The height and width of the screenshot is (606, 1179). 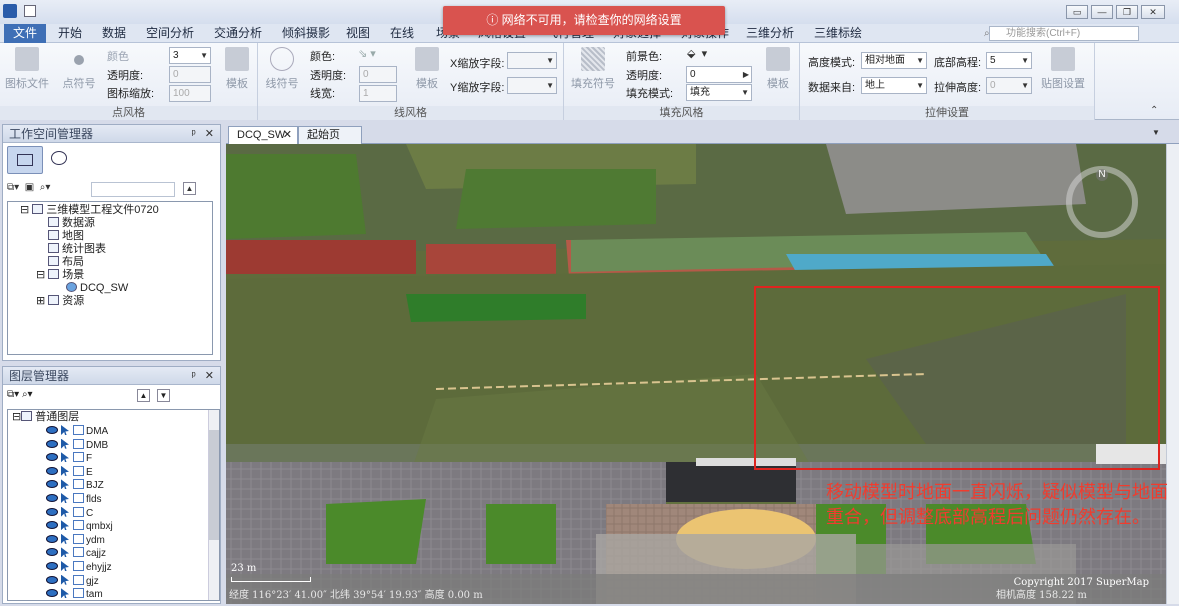 What do you see at coordinates (838, 33) in the screenshot?
I see `menu-item: 三维标绘` at bounding box center [838, 33].